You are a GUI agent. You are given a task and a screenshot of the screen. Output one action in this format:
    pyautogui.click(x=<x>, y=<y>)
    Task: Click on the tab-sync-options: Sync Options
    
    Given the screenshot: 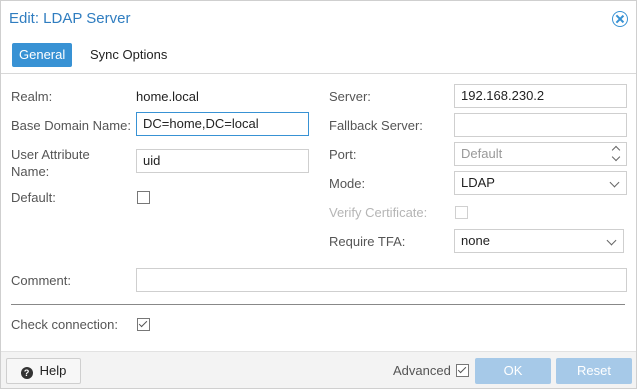 What is the action you would take?
    pyautogui.click(x=128, y=55)
    